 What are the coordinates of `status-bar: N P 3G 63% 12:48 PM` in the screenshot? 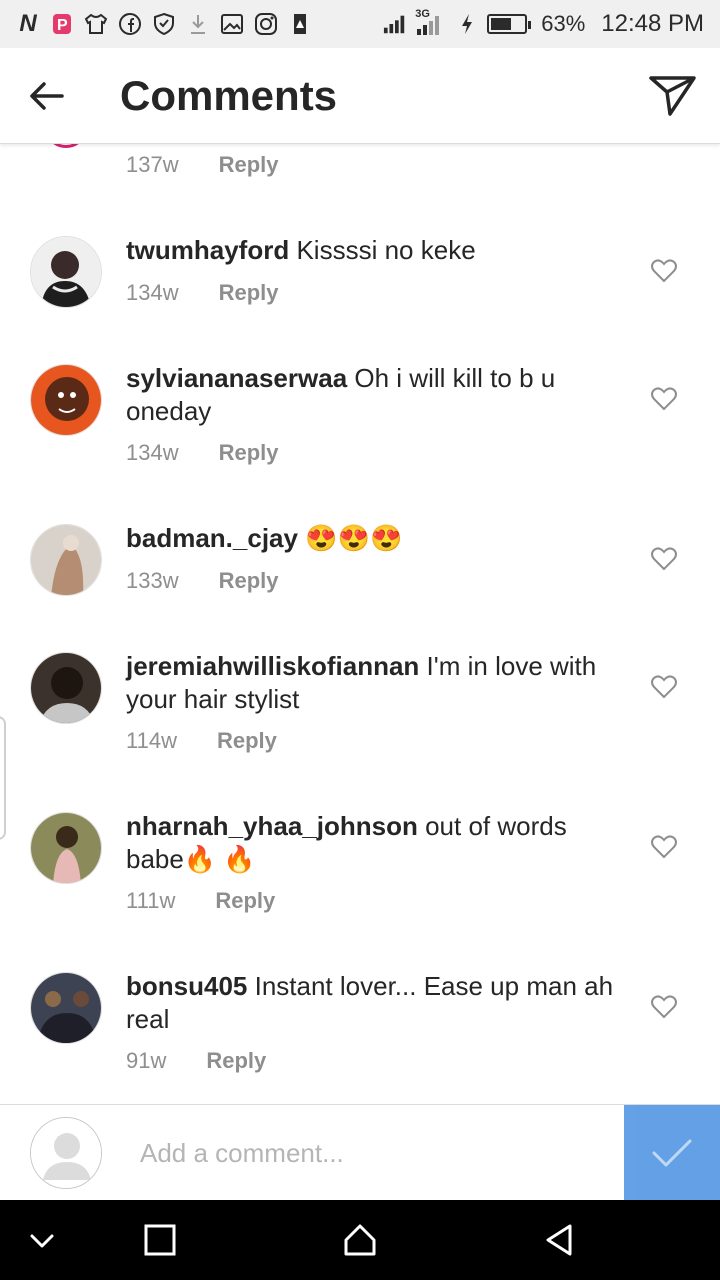 It's located at (360, 24).